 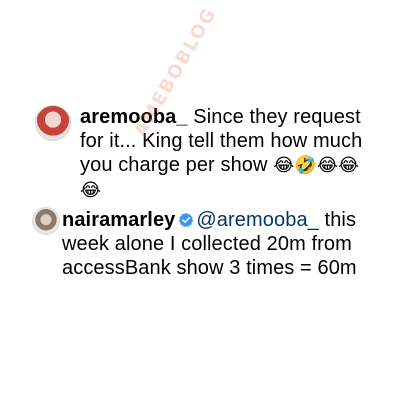 What do you see at coordinates (134, 117) in the screenshot?
I see `comment-username: aremooba_` at bounding box center [134, 117].